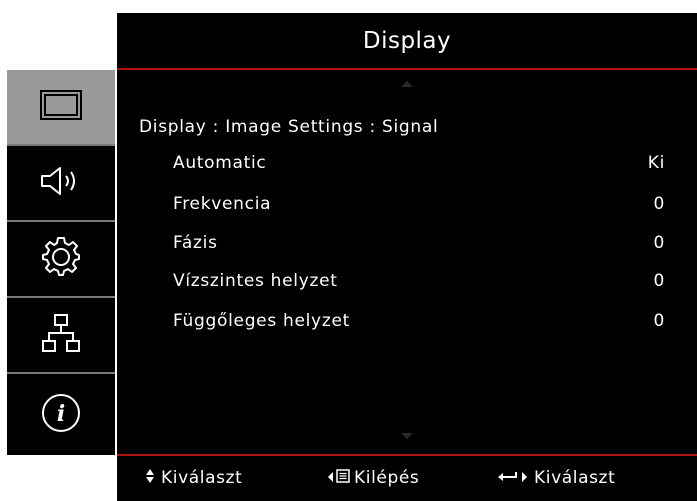 The height and width of the screenshot is (501, 697). I want to click on tab-setup, so click(61, 259).